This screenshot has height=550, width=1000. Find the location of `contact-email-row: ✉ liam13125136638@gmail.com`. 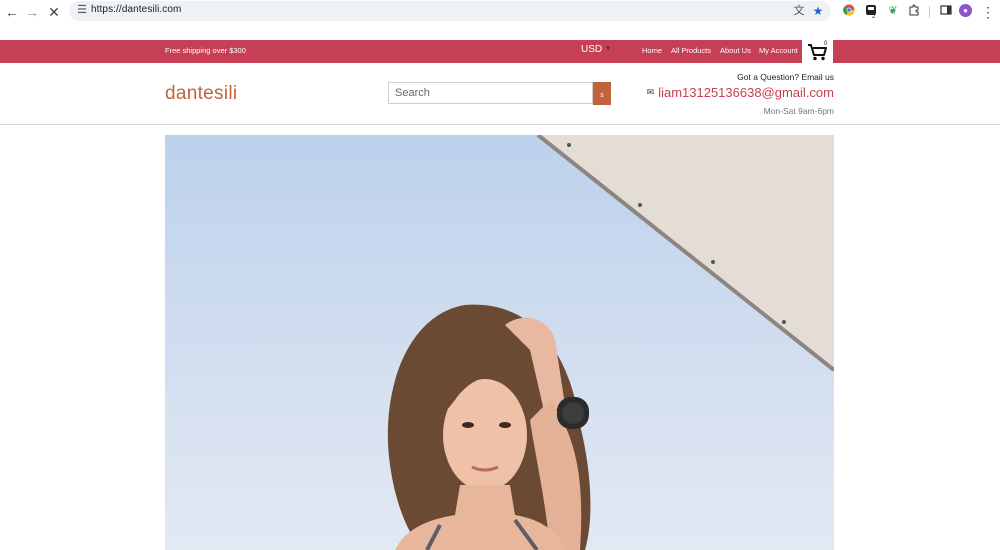

contact-email-row: ✉ liam13125136638@gmail.com is located at coordinates (740, 92).